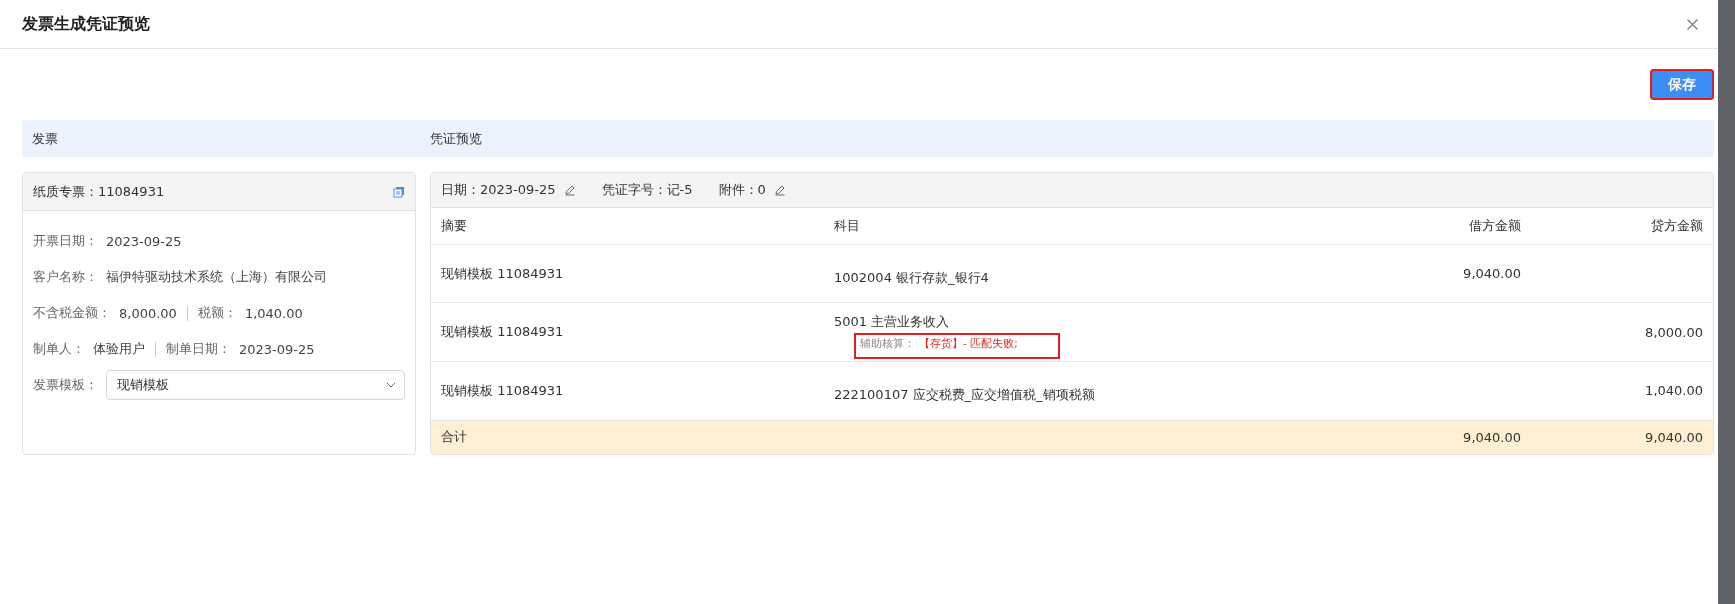  What do you see at coordinates (498, 190) in the screenshot?
I see `meta-text: 日期：2023-09-25` at bounding box center [498, 190].